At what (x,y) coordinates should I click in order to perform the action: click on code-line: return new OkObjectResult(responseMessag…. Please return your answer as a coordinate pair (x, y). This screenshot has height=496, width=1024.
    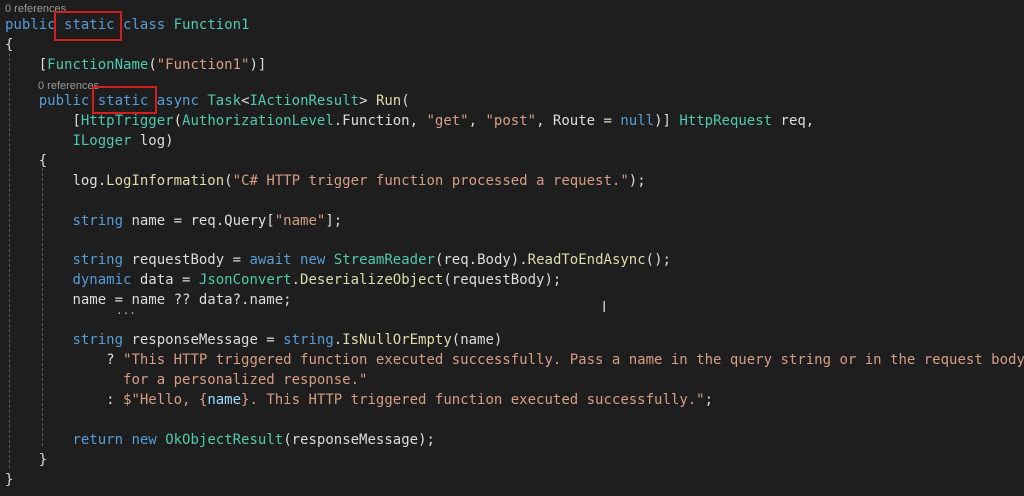
    Looking at the image, I should click on (253, 440).